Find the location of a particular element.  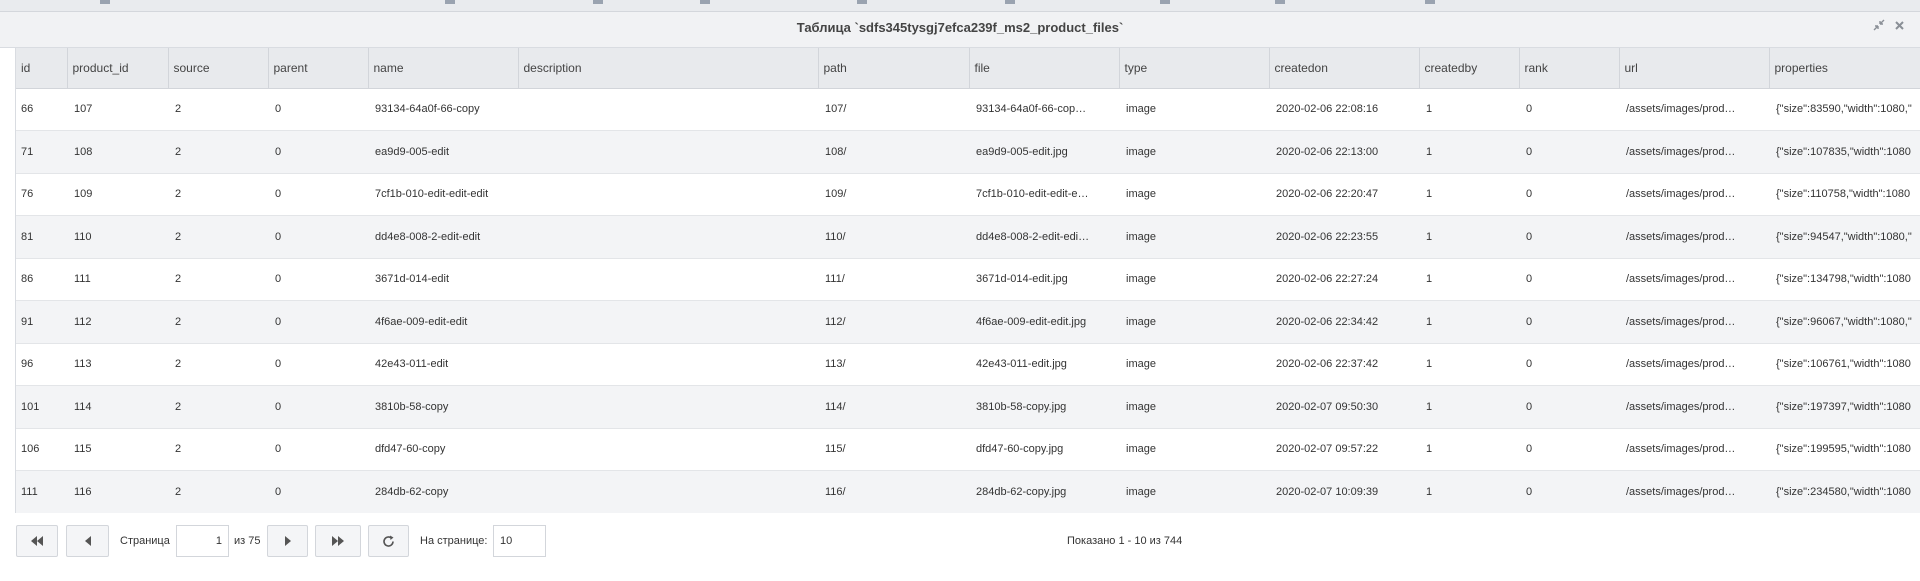

cell-path: 115/ is located at coordinates (893, 449).